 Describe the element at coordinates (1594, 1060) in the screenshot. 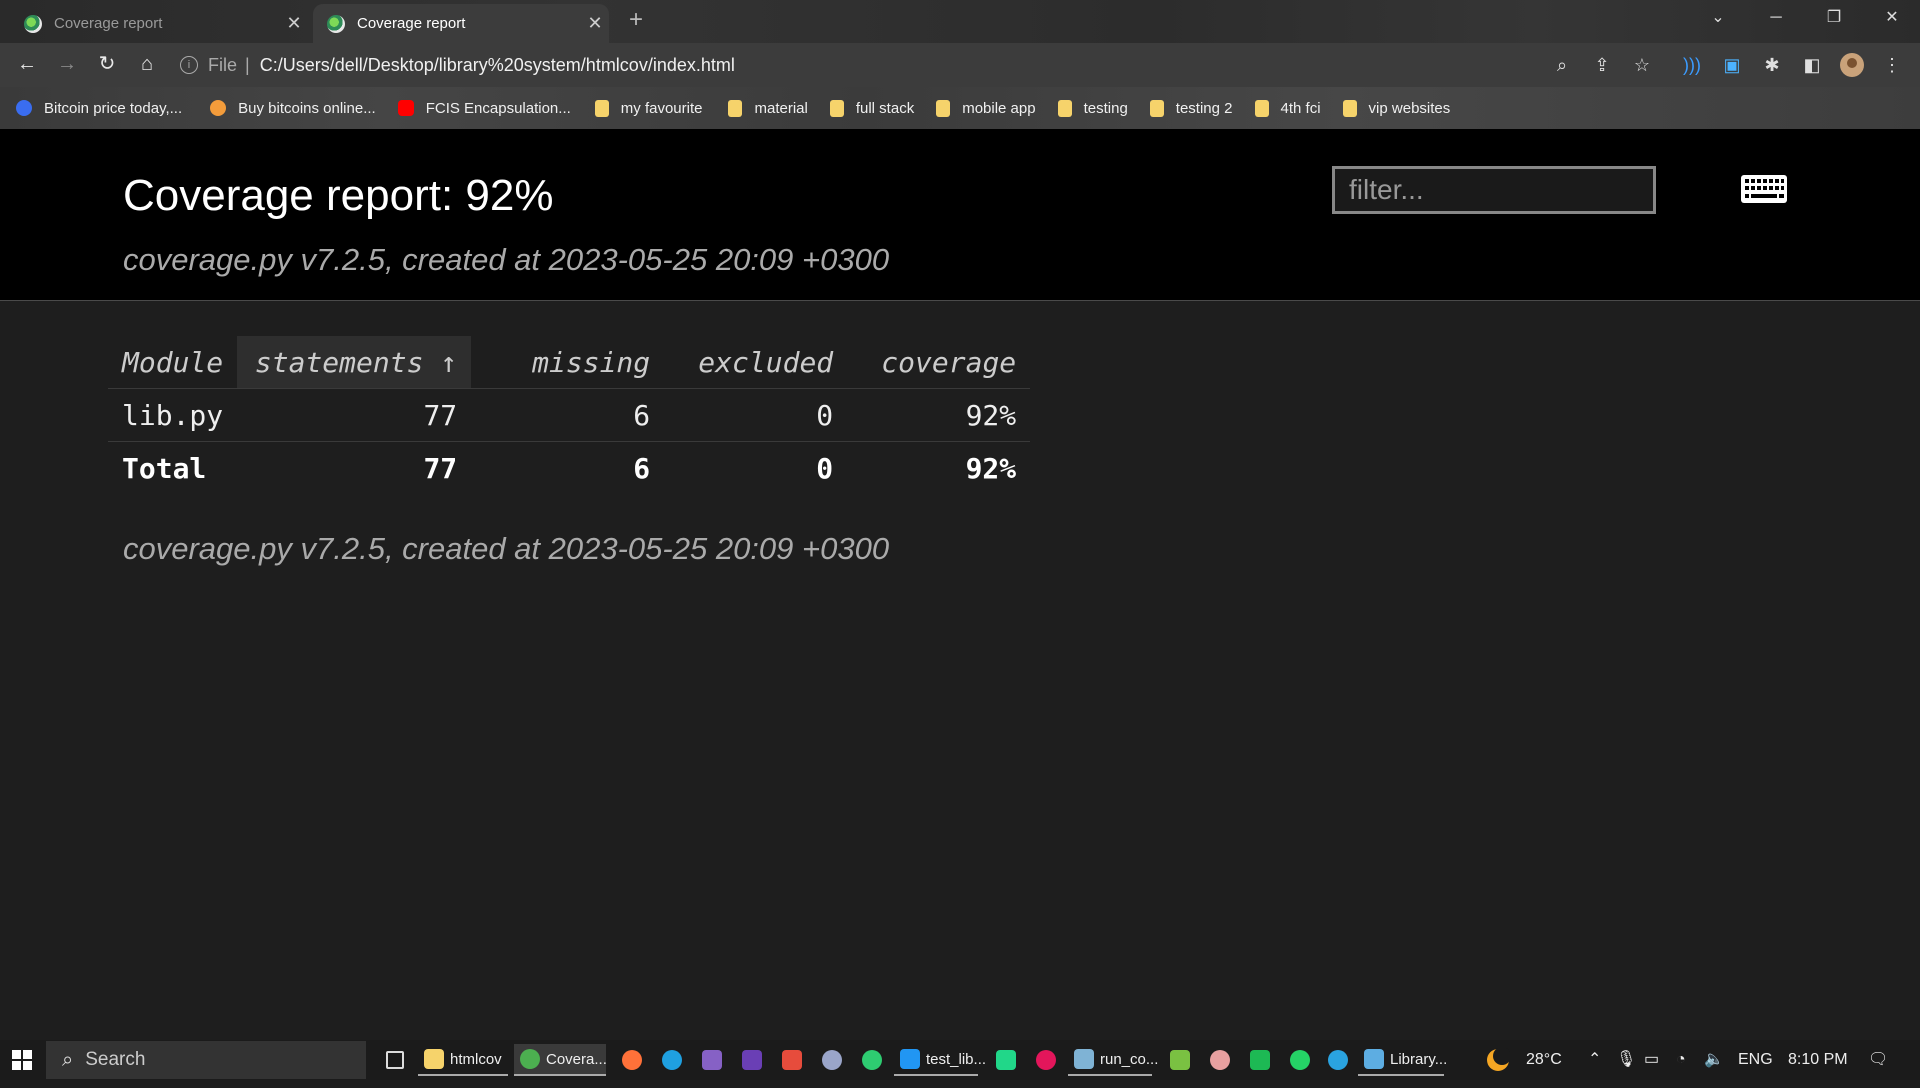

I see `chevron-up-icon: ⌃` at that location.